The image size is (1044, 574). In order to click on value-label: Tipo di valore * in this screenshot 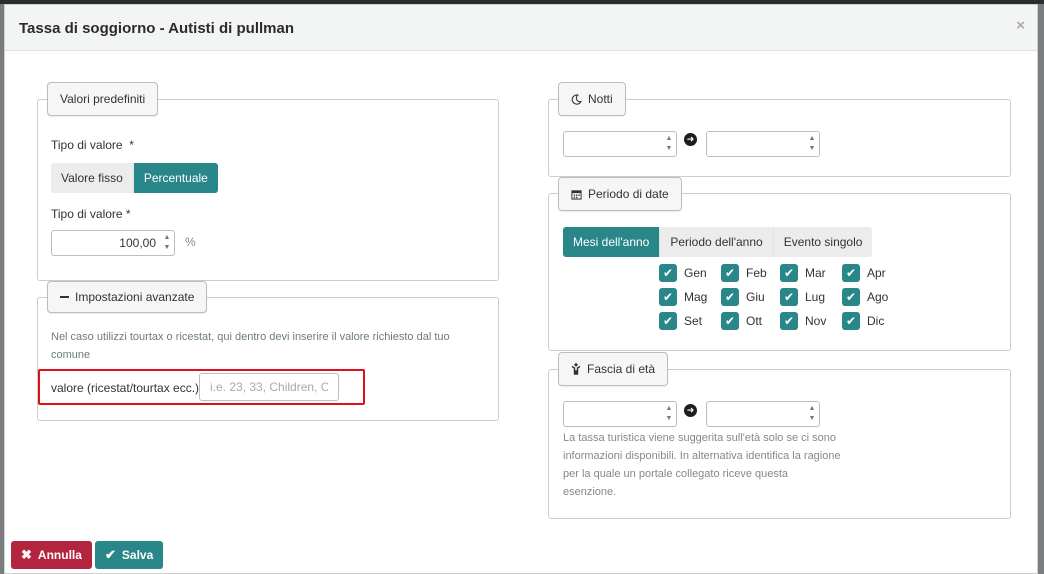, I will do `click(91, 214)`.